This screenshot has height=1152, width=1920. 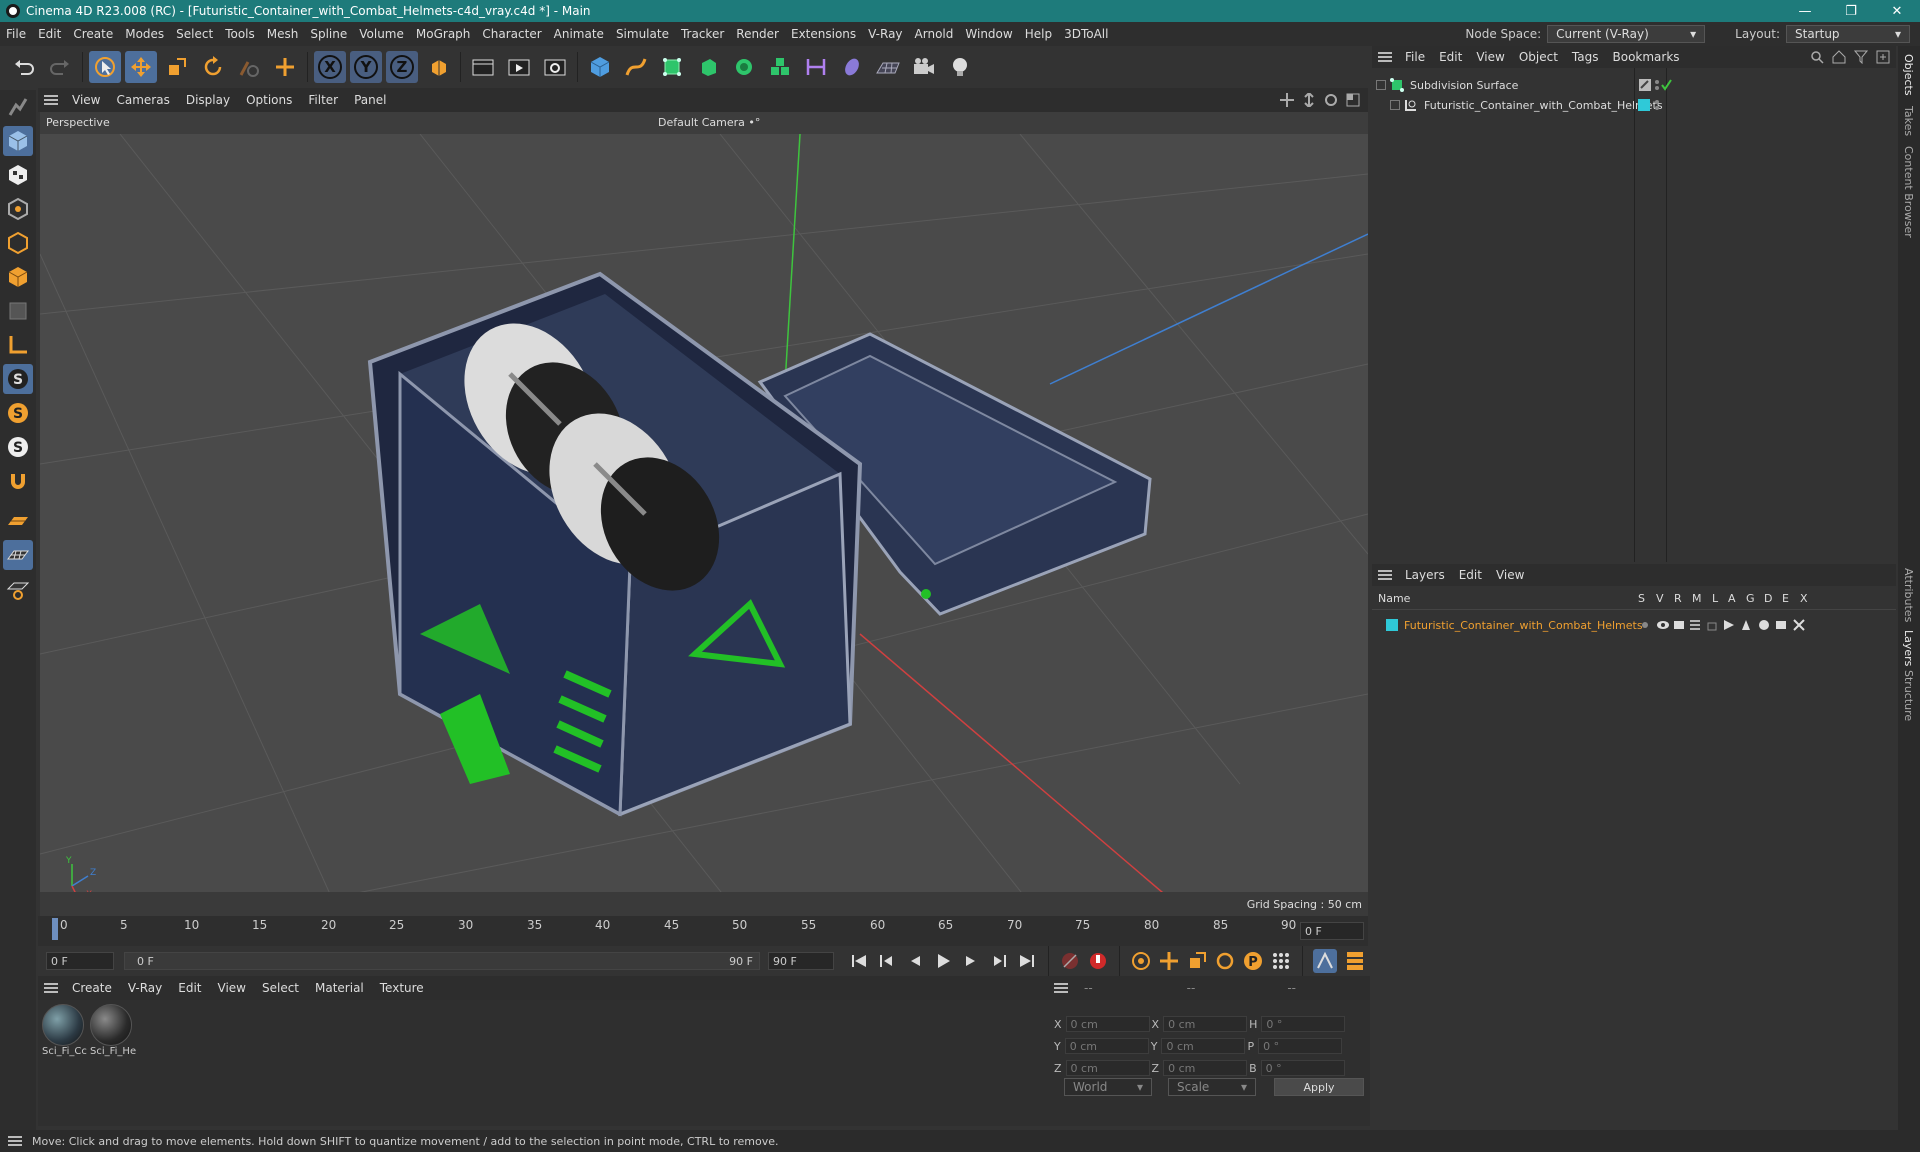 What do you see at coordinates (330, 67) in the screenshot?
I see `lock-x-axis-button: X` at bounding box center [330, 67].